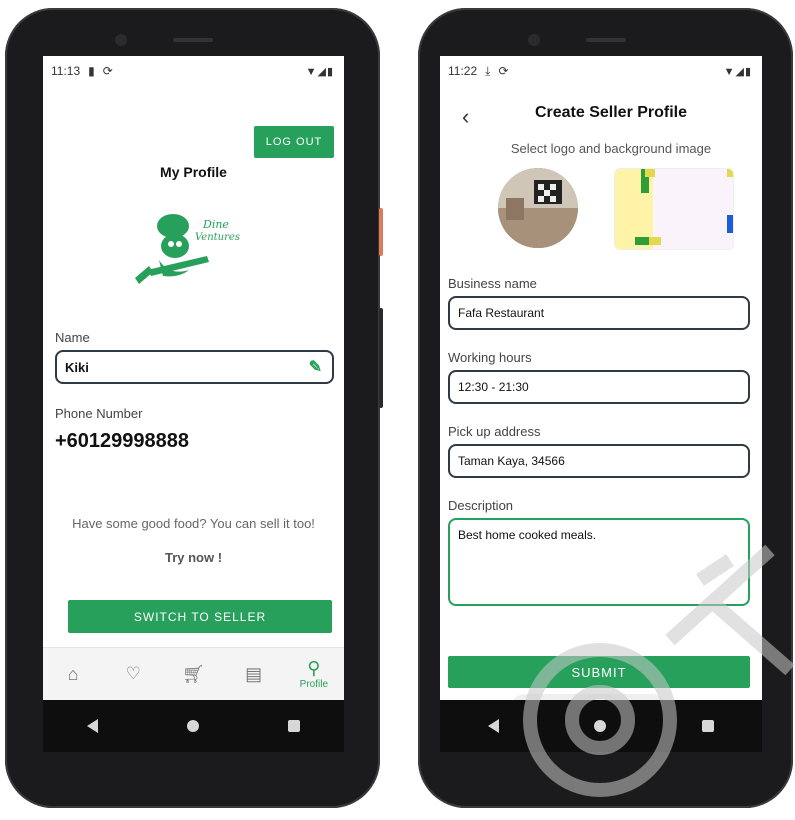 The width and height of the screenshot is (795, 820). Describe the element at coordinates (481, 505) in the screenshot. I see `description-label: Description` at that location.